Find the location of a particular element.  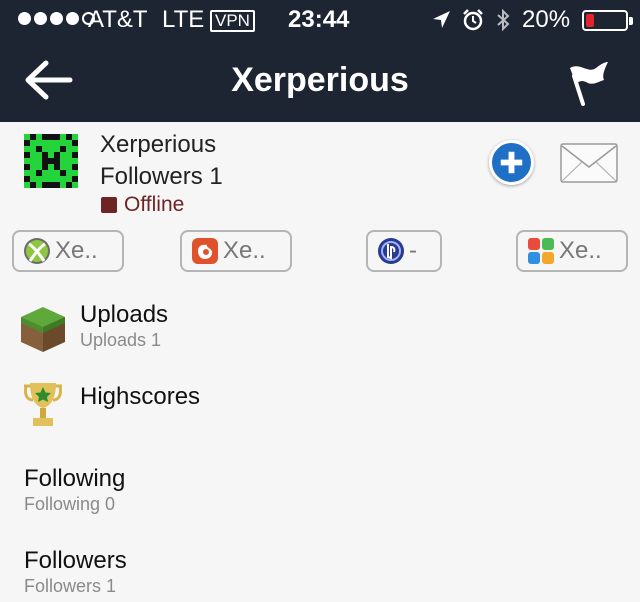

clock: 23:44 is located at coordinates (319, 19).